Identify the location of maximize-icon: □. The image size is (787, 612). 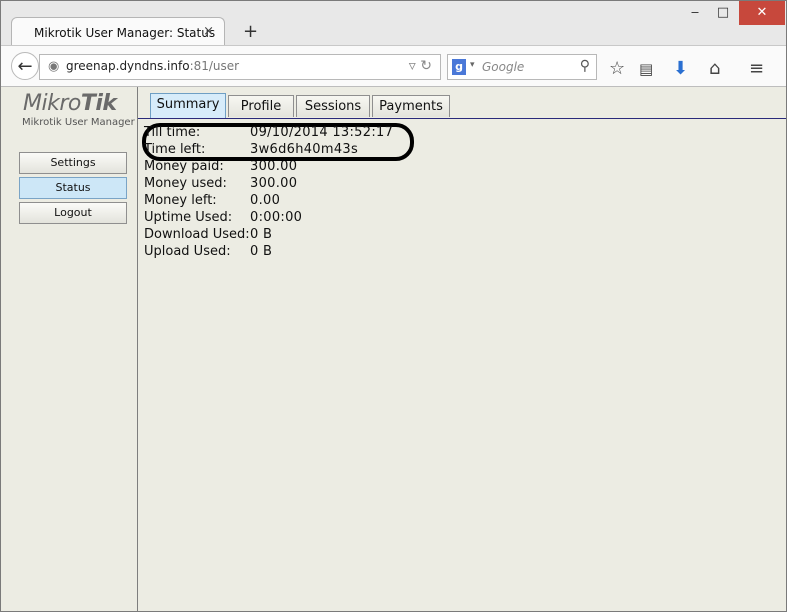
(723, 13).